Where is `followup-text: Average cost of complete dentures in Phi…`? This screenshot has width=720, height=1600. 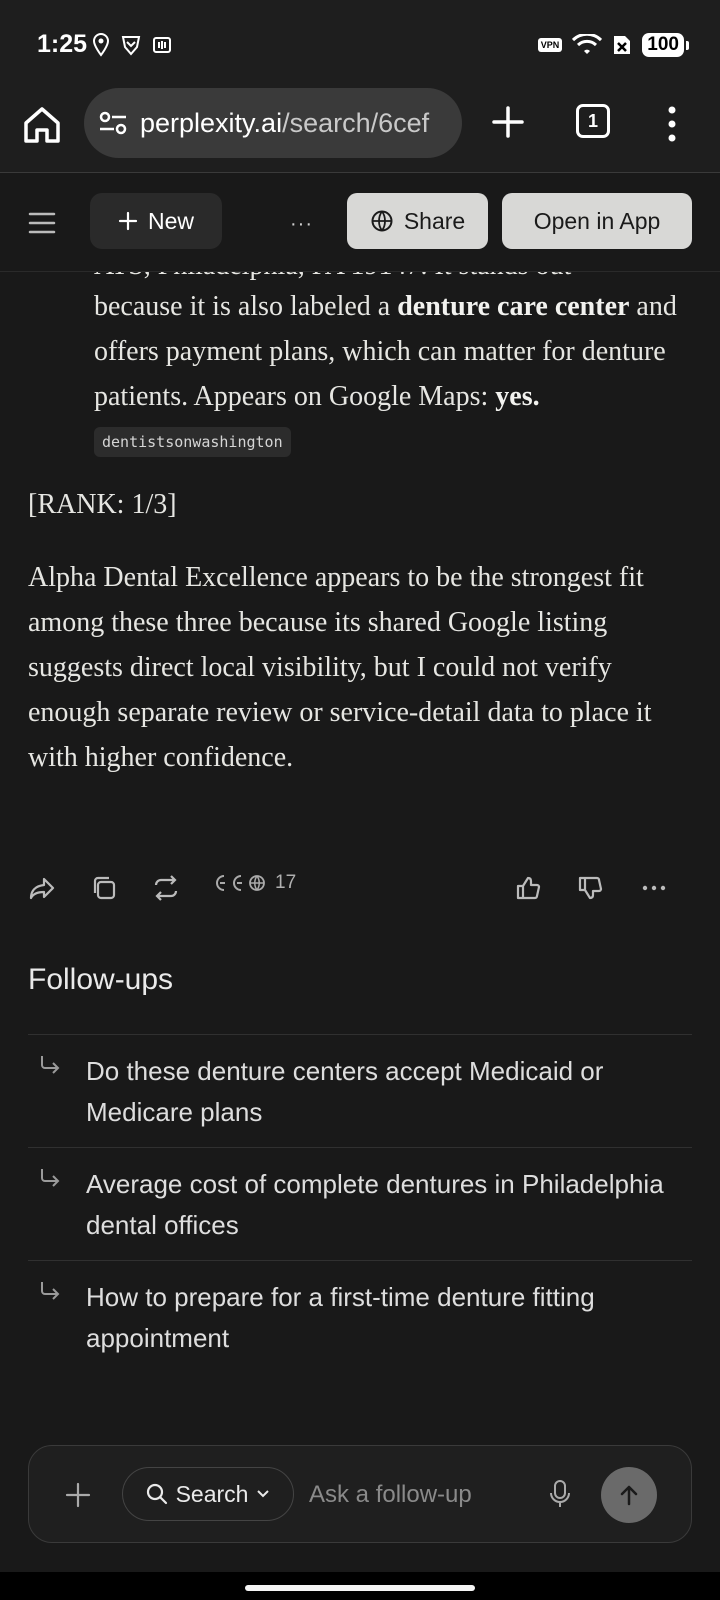
followup-text: Average cost of complete dentures in Phi… is located at coordinates (375, 1204).